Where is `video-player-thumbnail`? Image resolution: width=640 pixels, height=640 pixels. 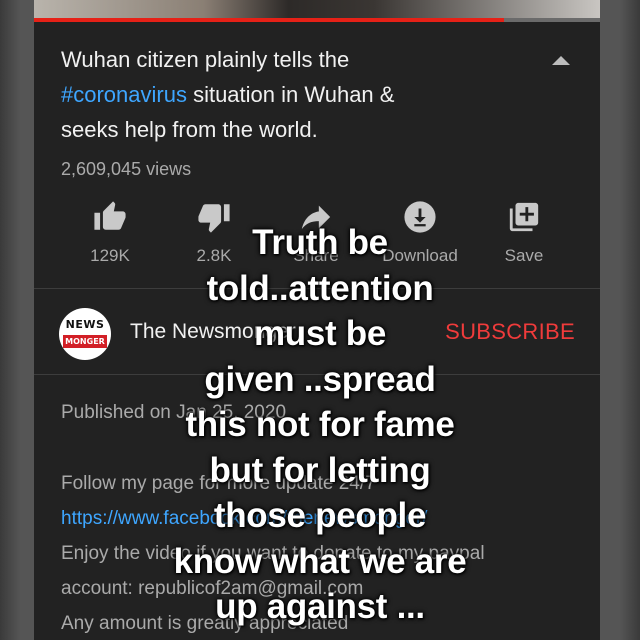 video-player-thumbnail is located at coordinates (317, 9).